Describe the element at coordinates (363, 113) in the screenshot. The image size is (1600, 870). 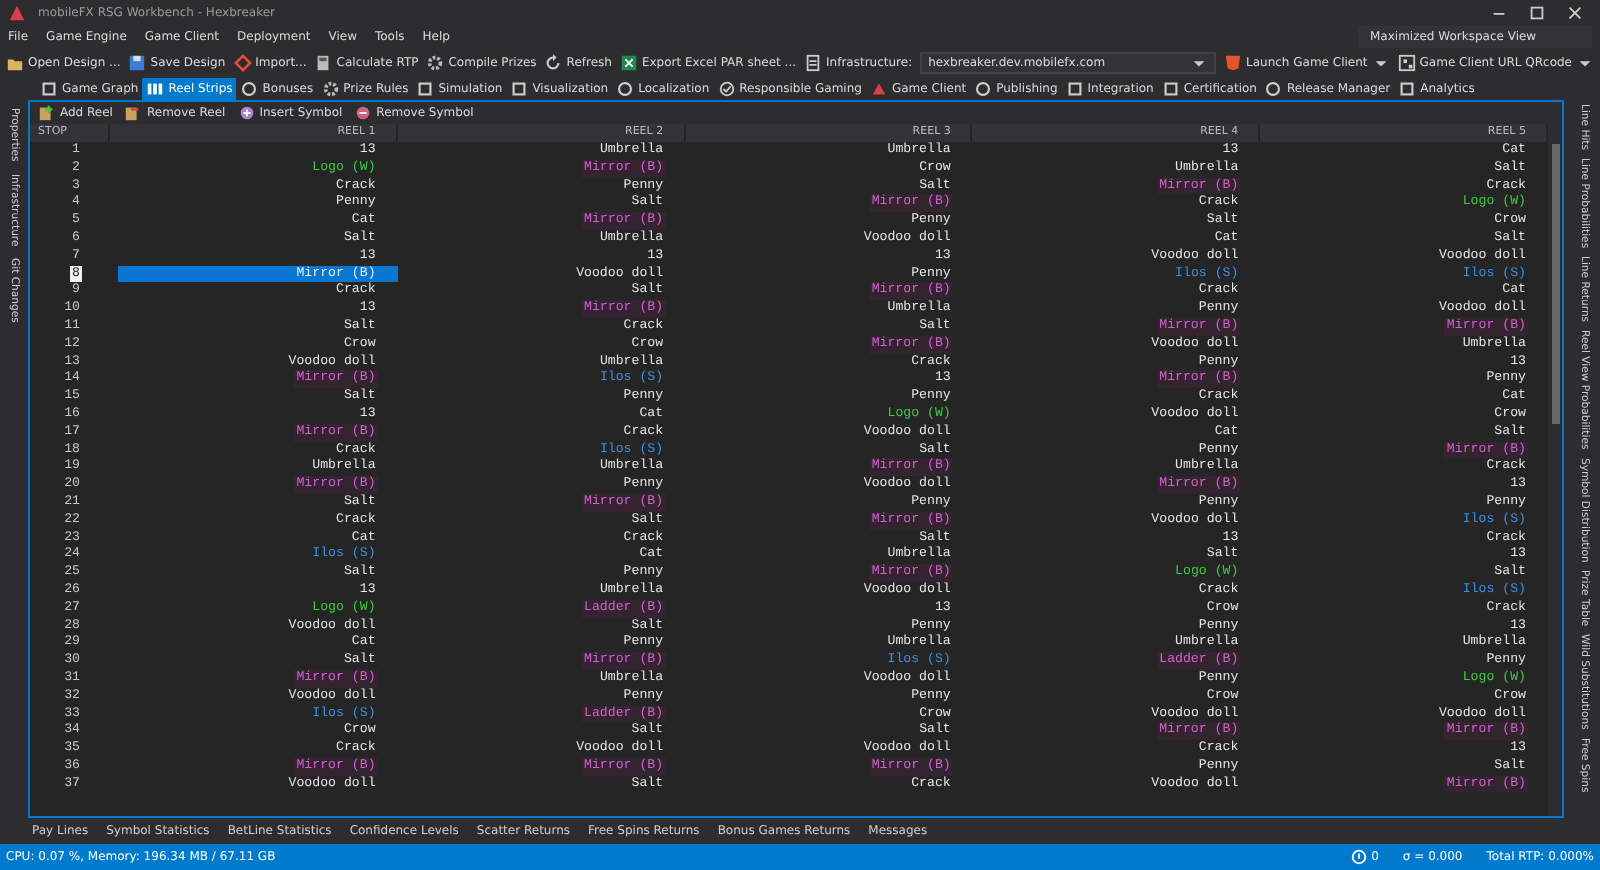
I see `remove-symbol-icon` at that location.